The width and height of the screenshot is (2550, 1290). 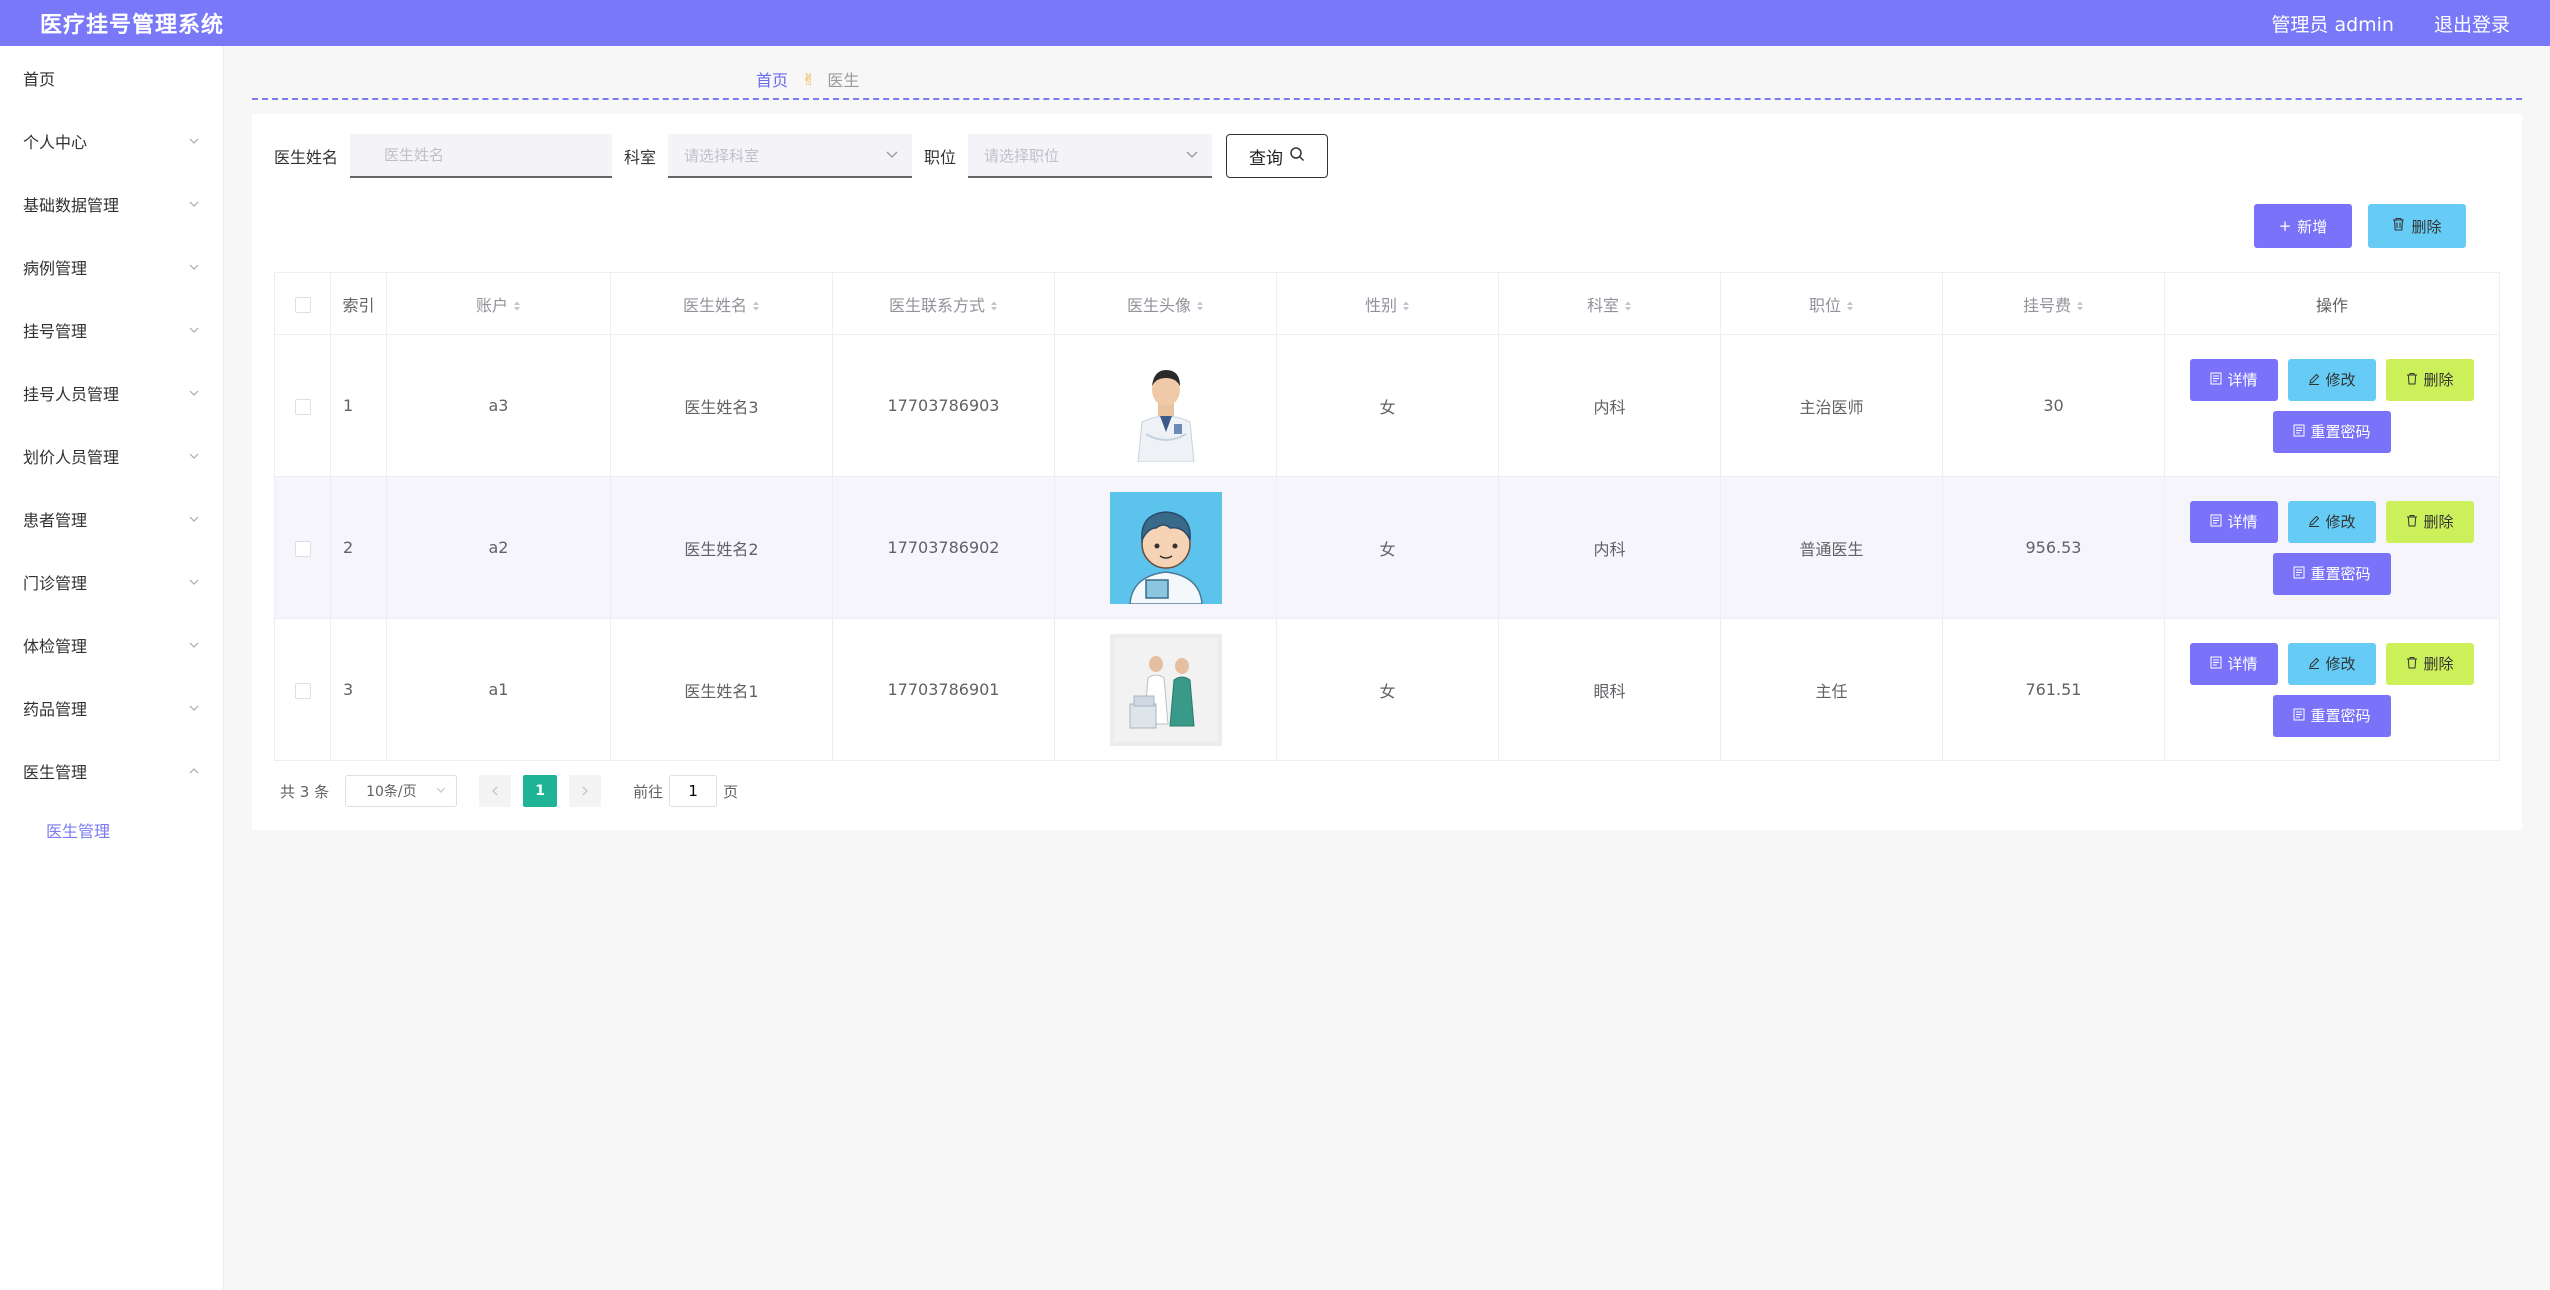 What do you see at coordinates (790, 156) in the screenshot?
I see `department-select: 请选择科室` at bounding box center [790, 156].